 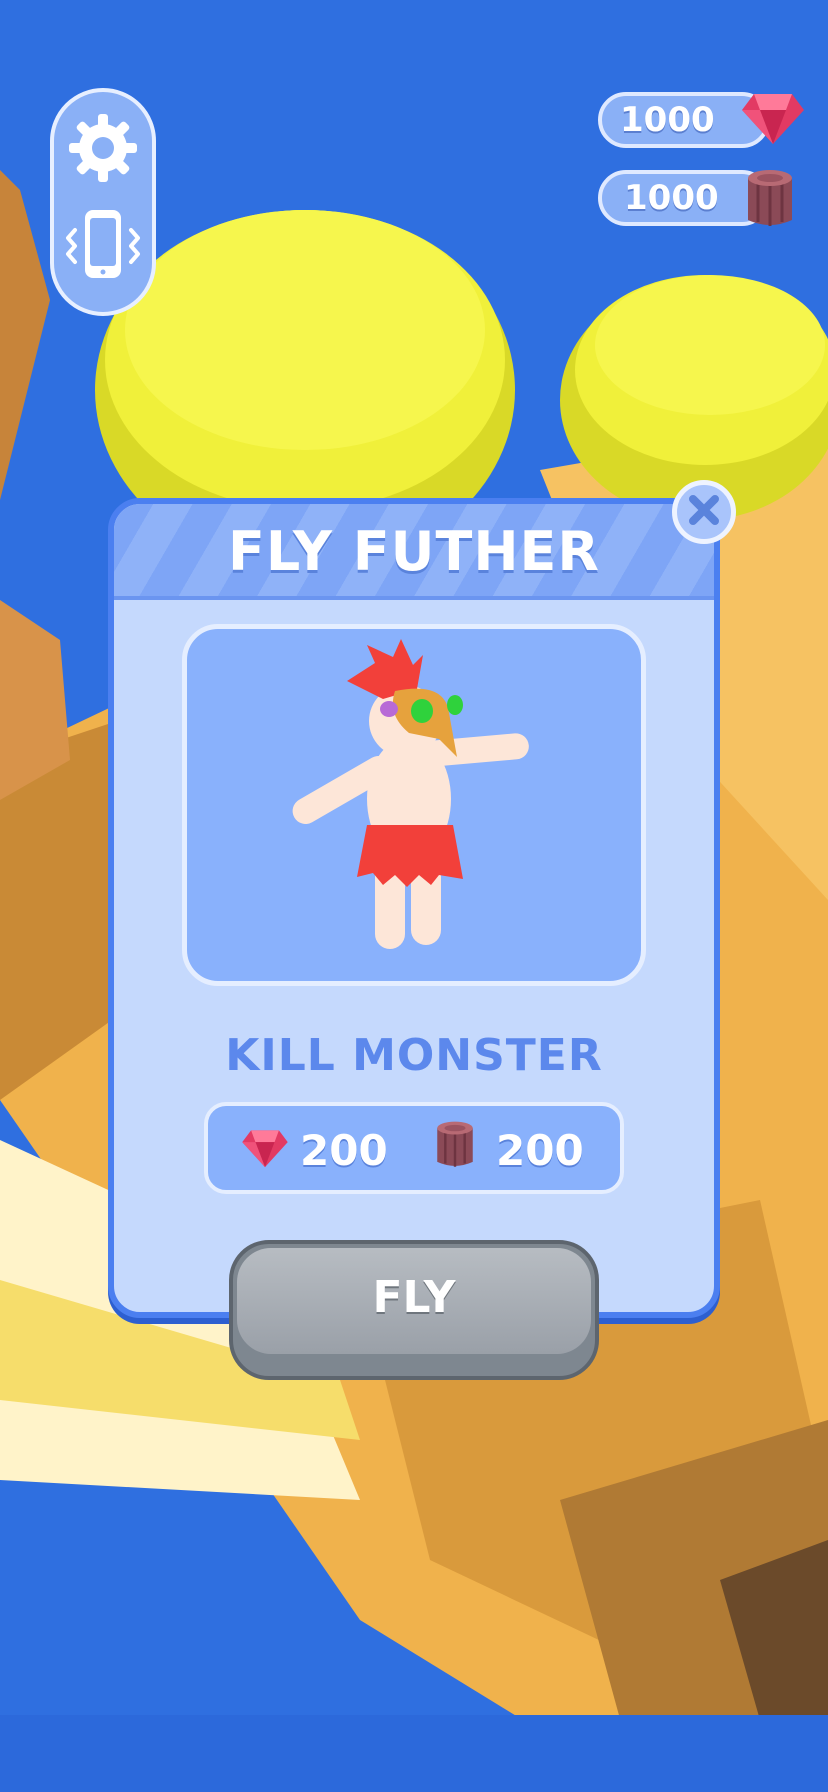 What do you see at coordinates (667, 120) in the screenshot?
I see `gem-amount: 1000` at bounding box center [667, 120].